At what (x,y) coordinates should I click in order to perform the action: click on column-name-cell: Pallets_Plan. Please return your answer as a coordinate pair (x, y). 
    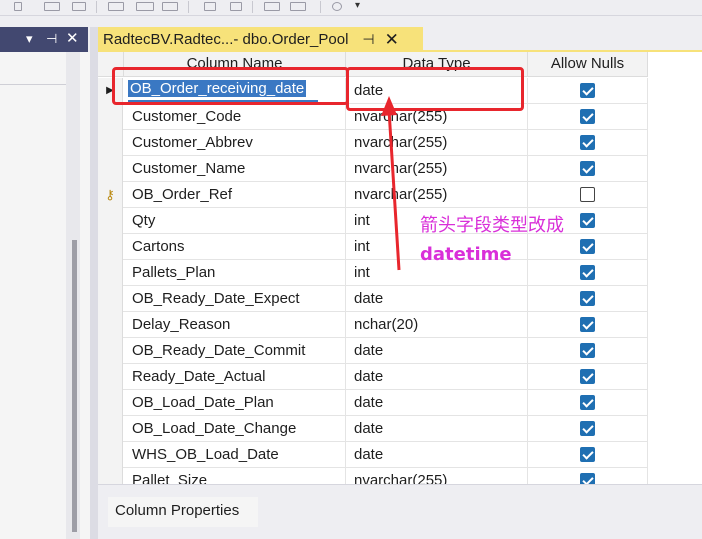
    Looking at the image, I should click on (173, 272).